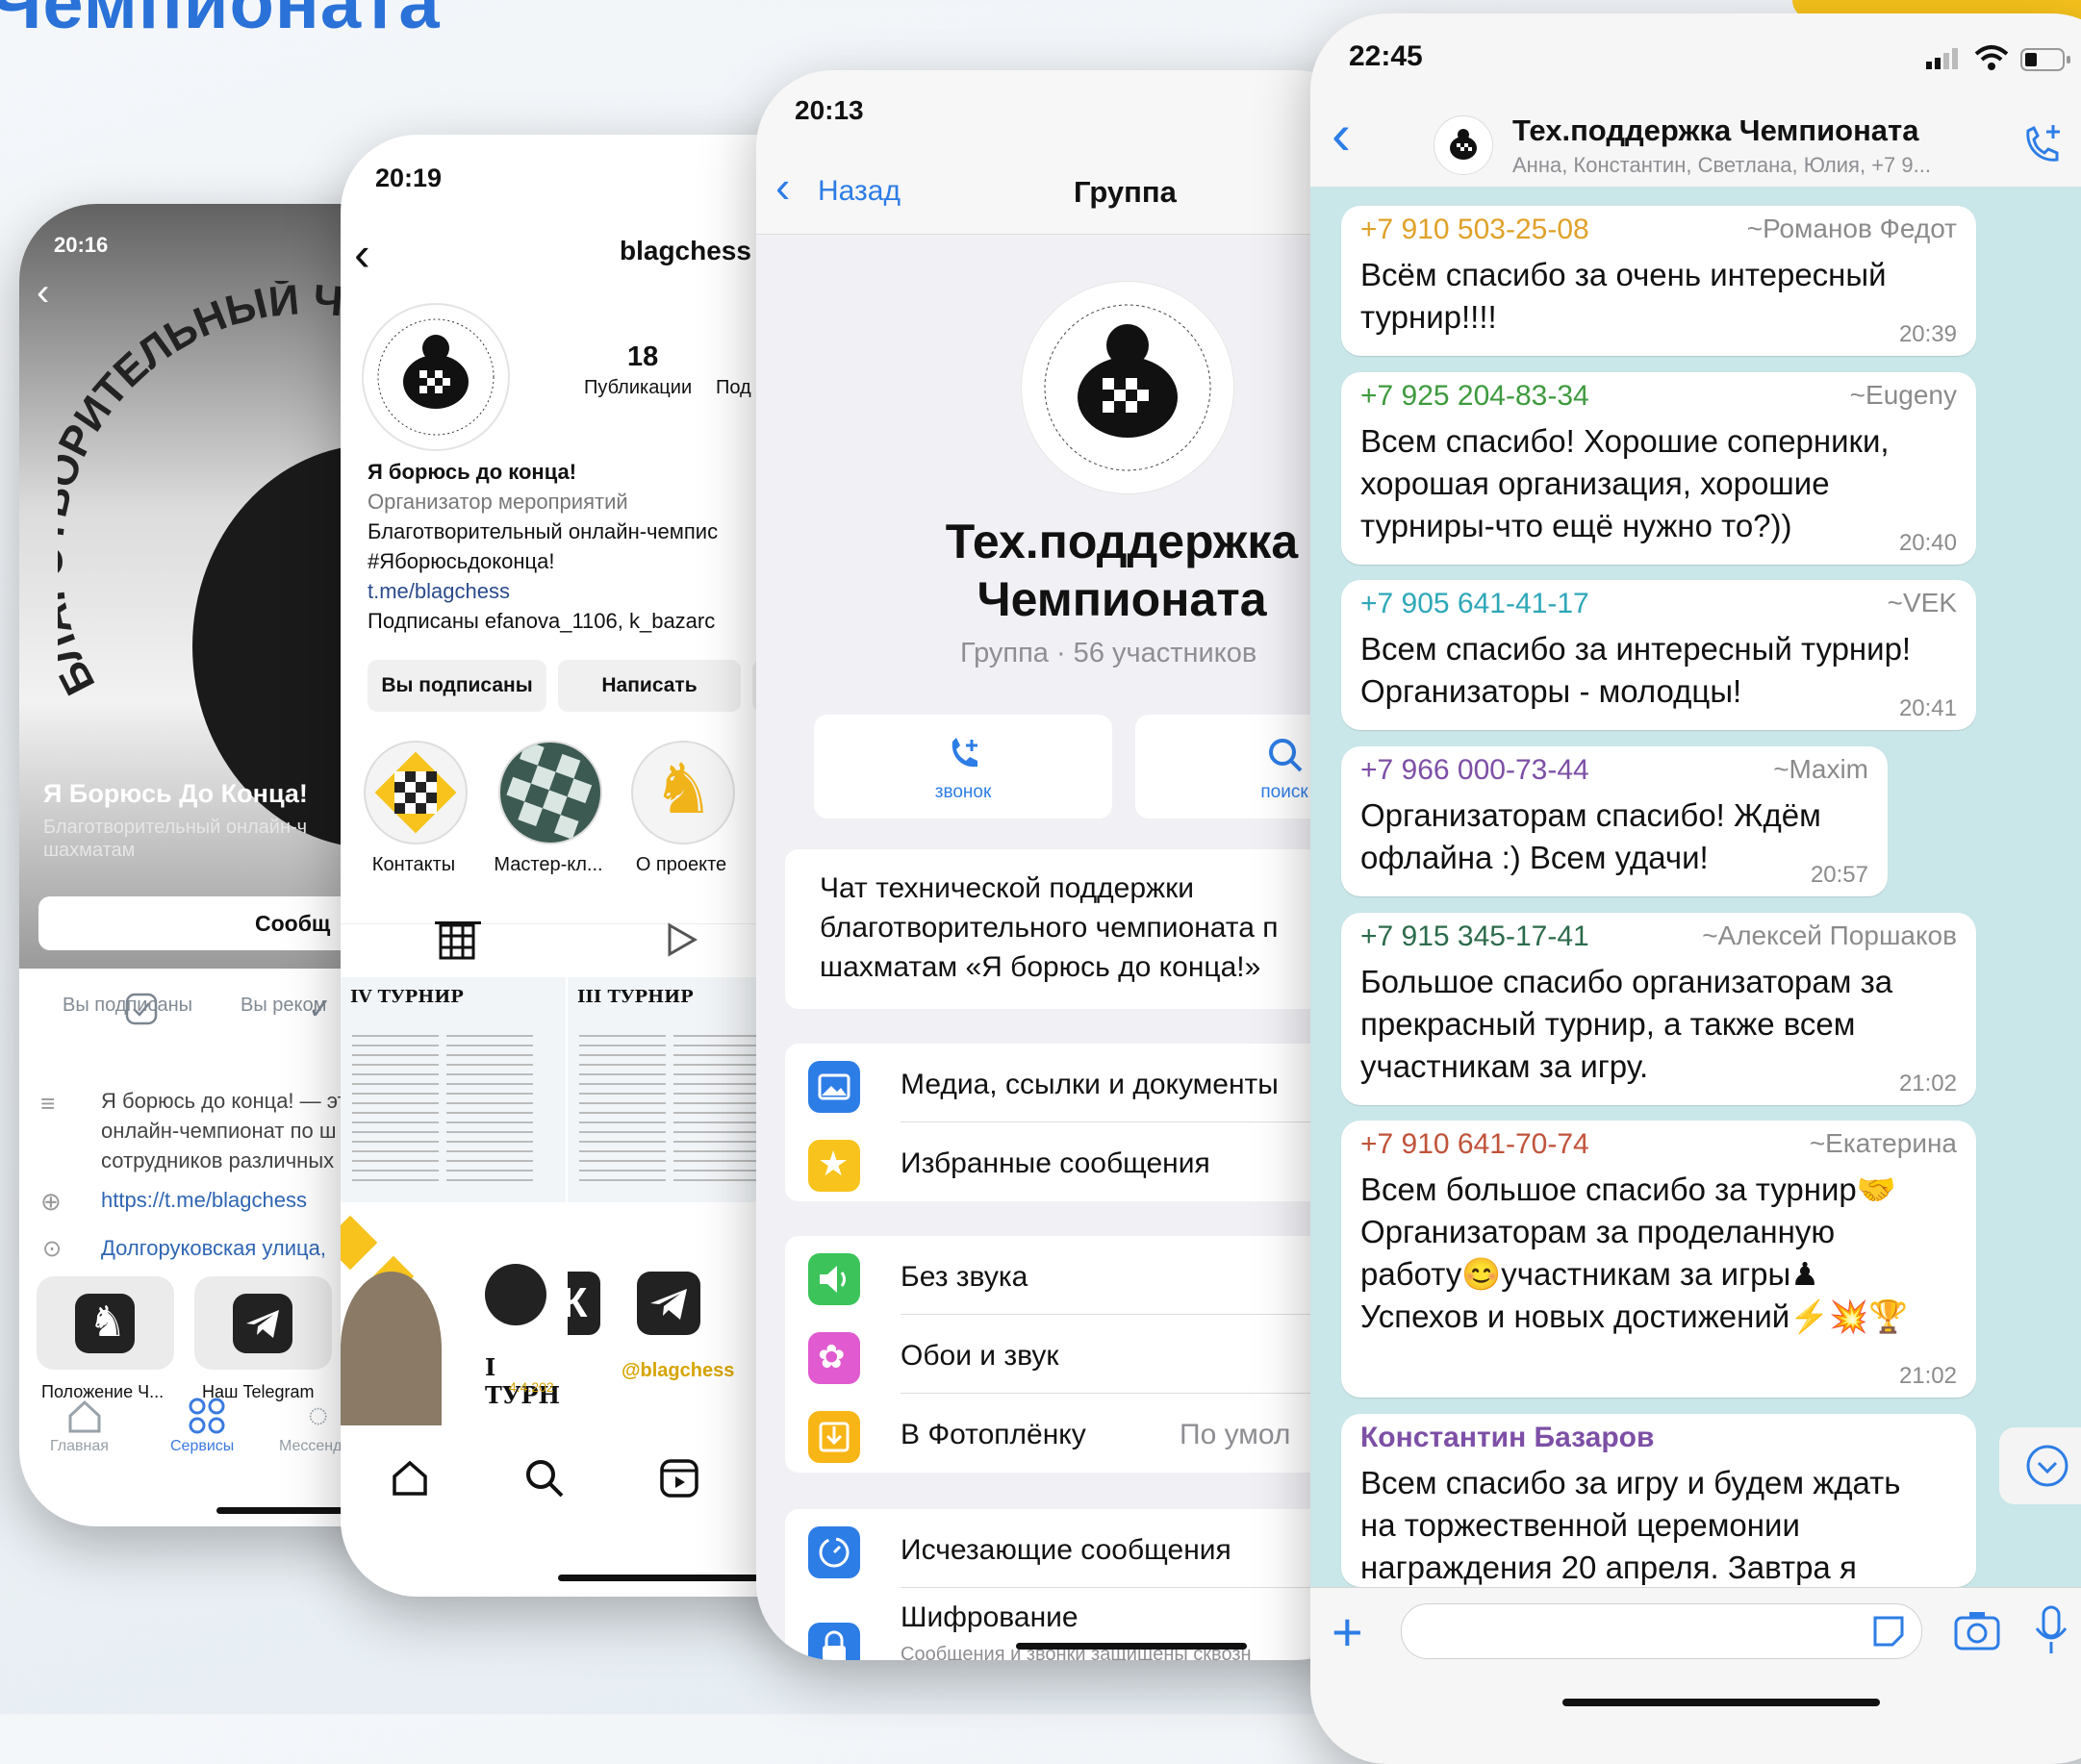 Image resolution: width=2081 pixels, height=1764 pixels. What do you see at coordinates (1977, 1633) in the screenshot?
I see `camera-icon` at bounding box center [1977, 1633].